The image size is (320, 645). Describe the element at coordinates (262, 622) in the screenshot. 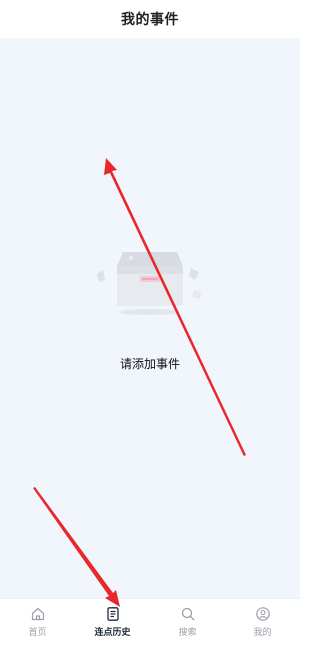

I see `tab-profile: 我的` at that location.